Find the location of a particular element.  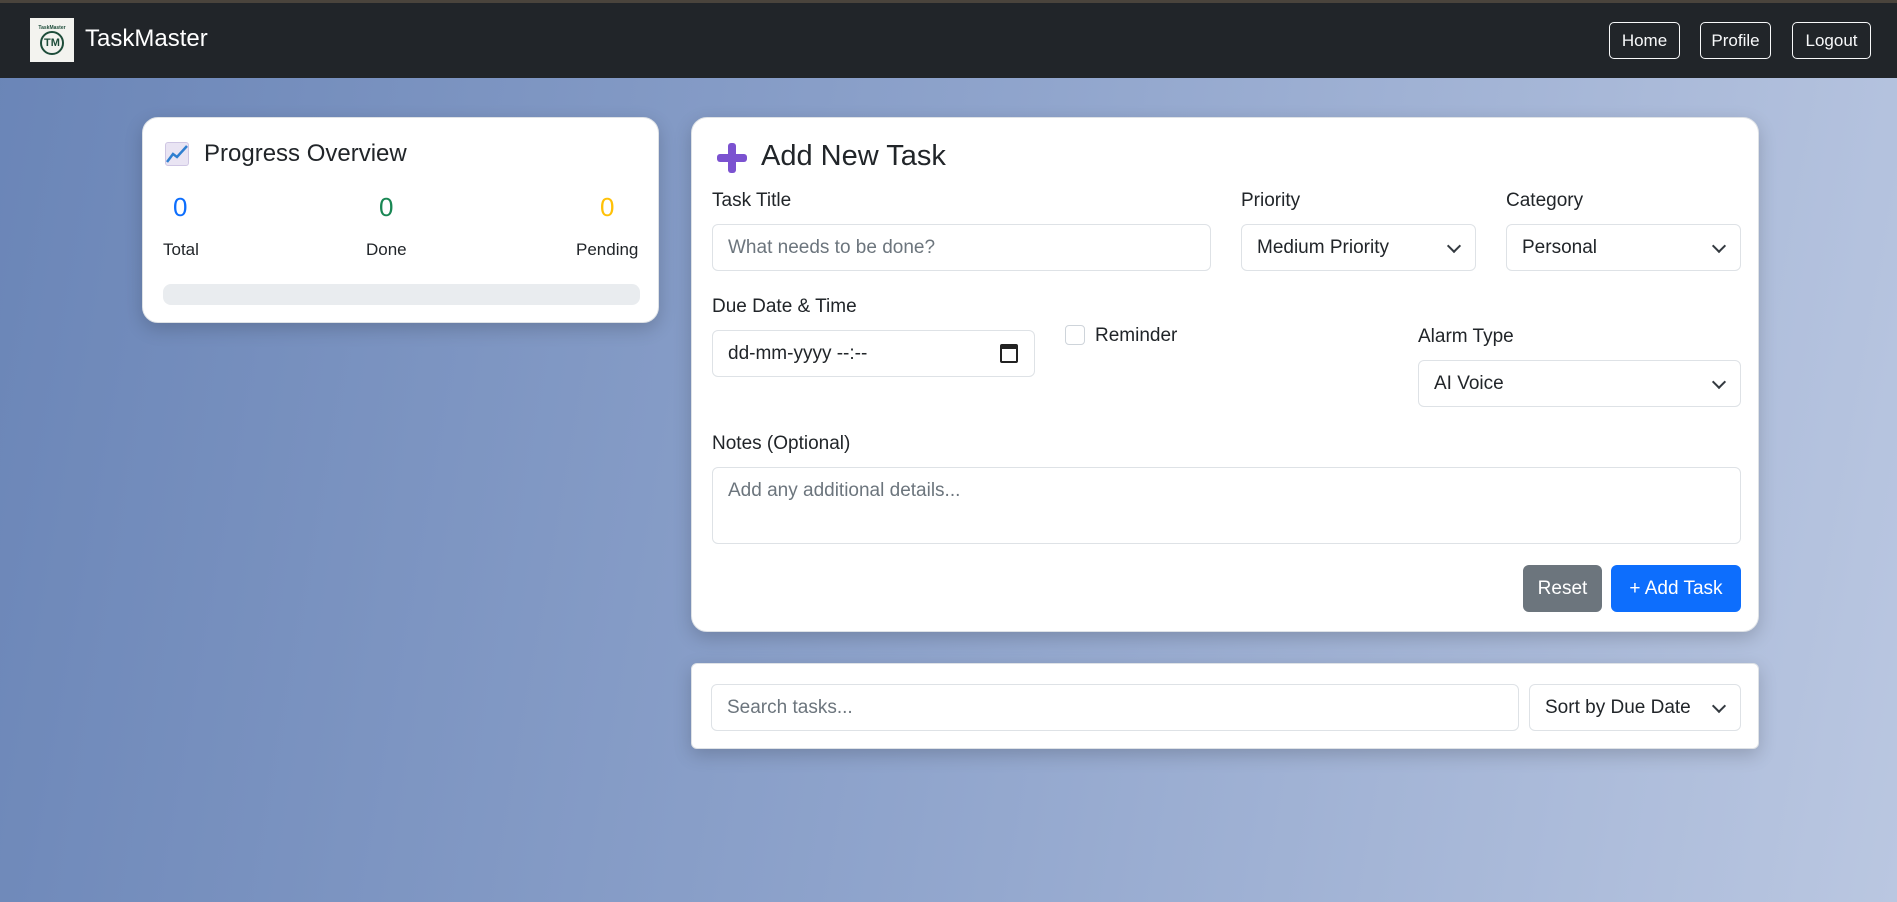

priority-label: Priority is located at coordinates (1271, 200).